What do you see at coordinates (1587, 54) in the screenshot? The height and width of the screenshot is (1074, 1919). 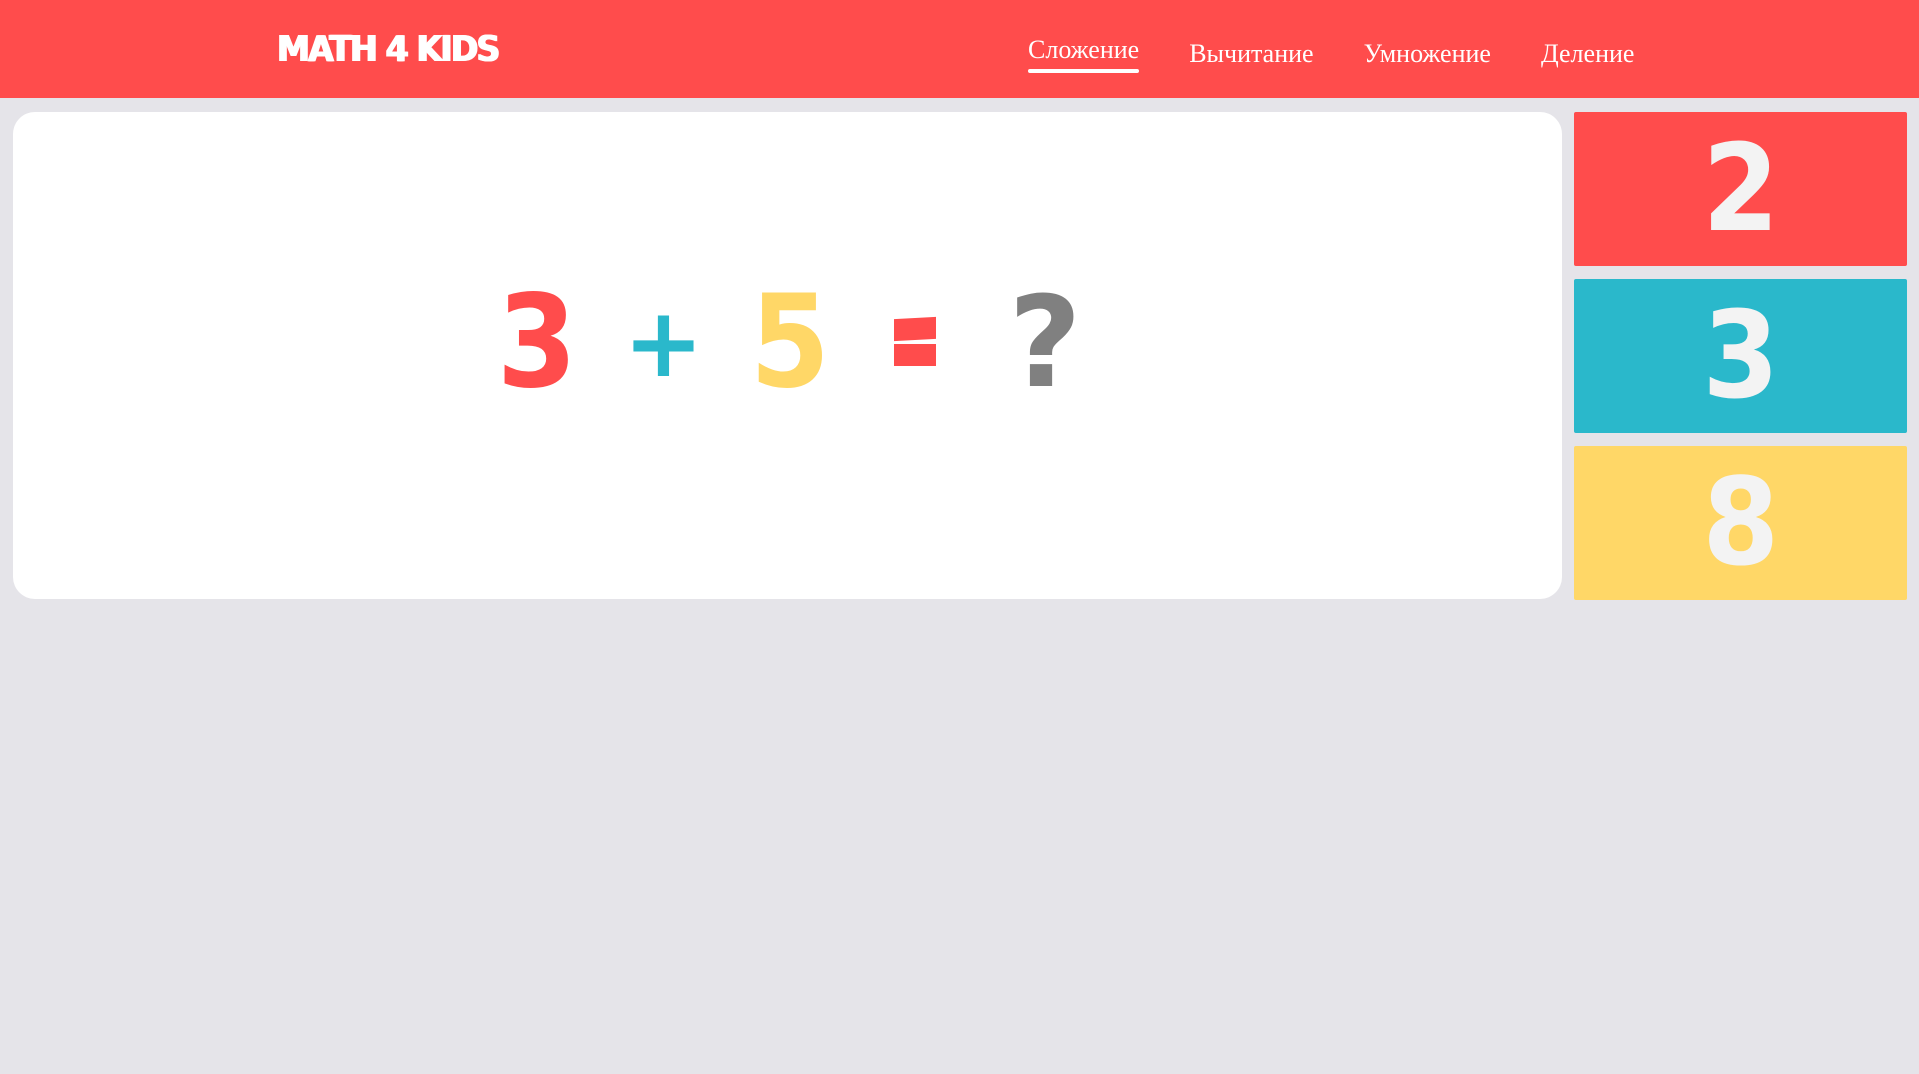 I see `nav-item-division: Деление` at bounding box center [1587, 54].